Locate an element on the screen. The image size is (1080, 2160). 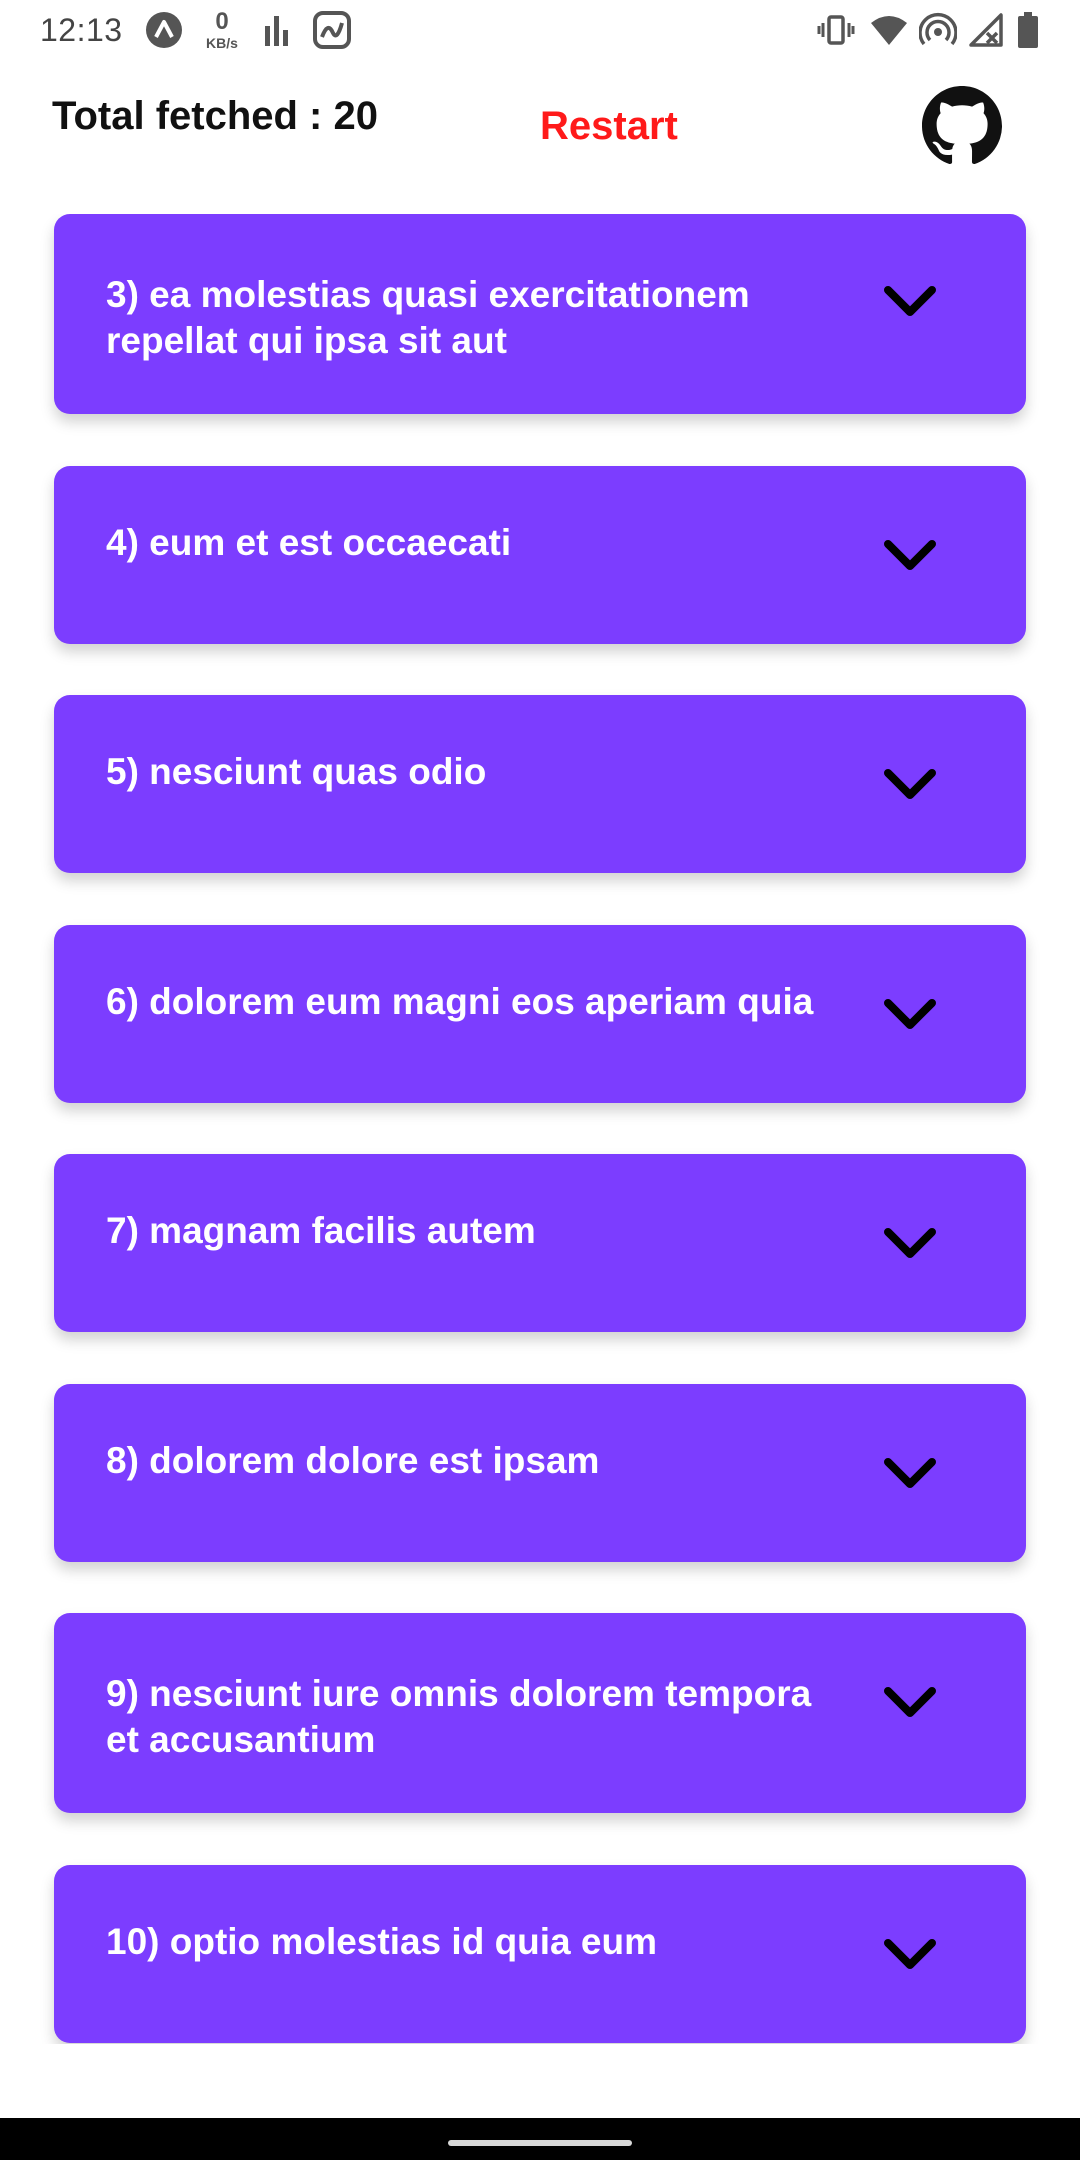
github-icon is located at coordinates (962, 126).